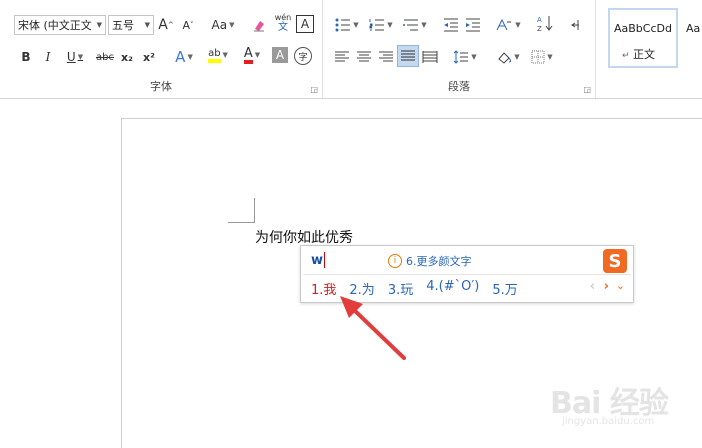  I want to click on font-size-combo: 五号 ▼, so click(131, 25).